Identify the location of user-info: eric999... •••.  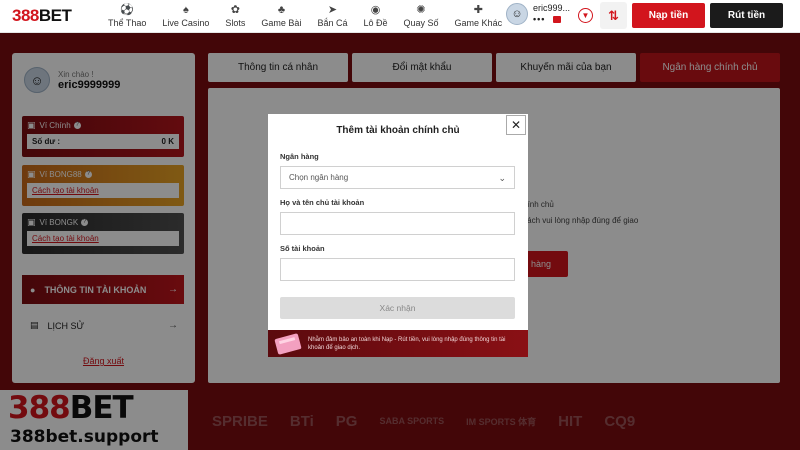
(551, 14).